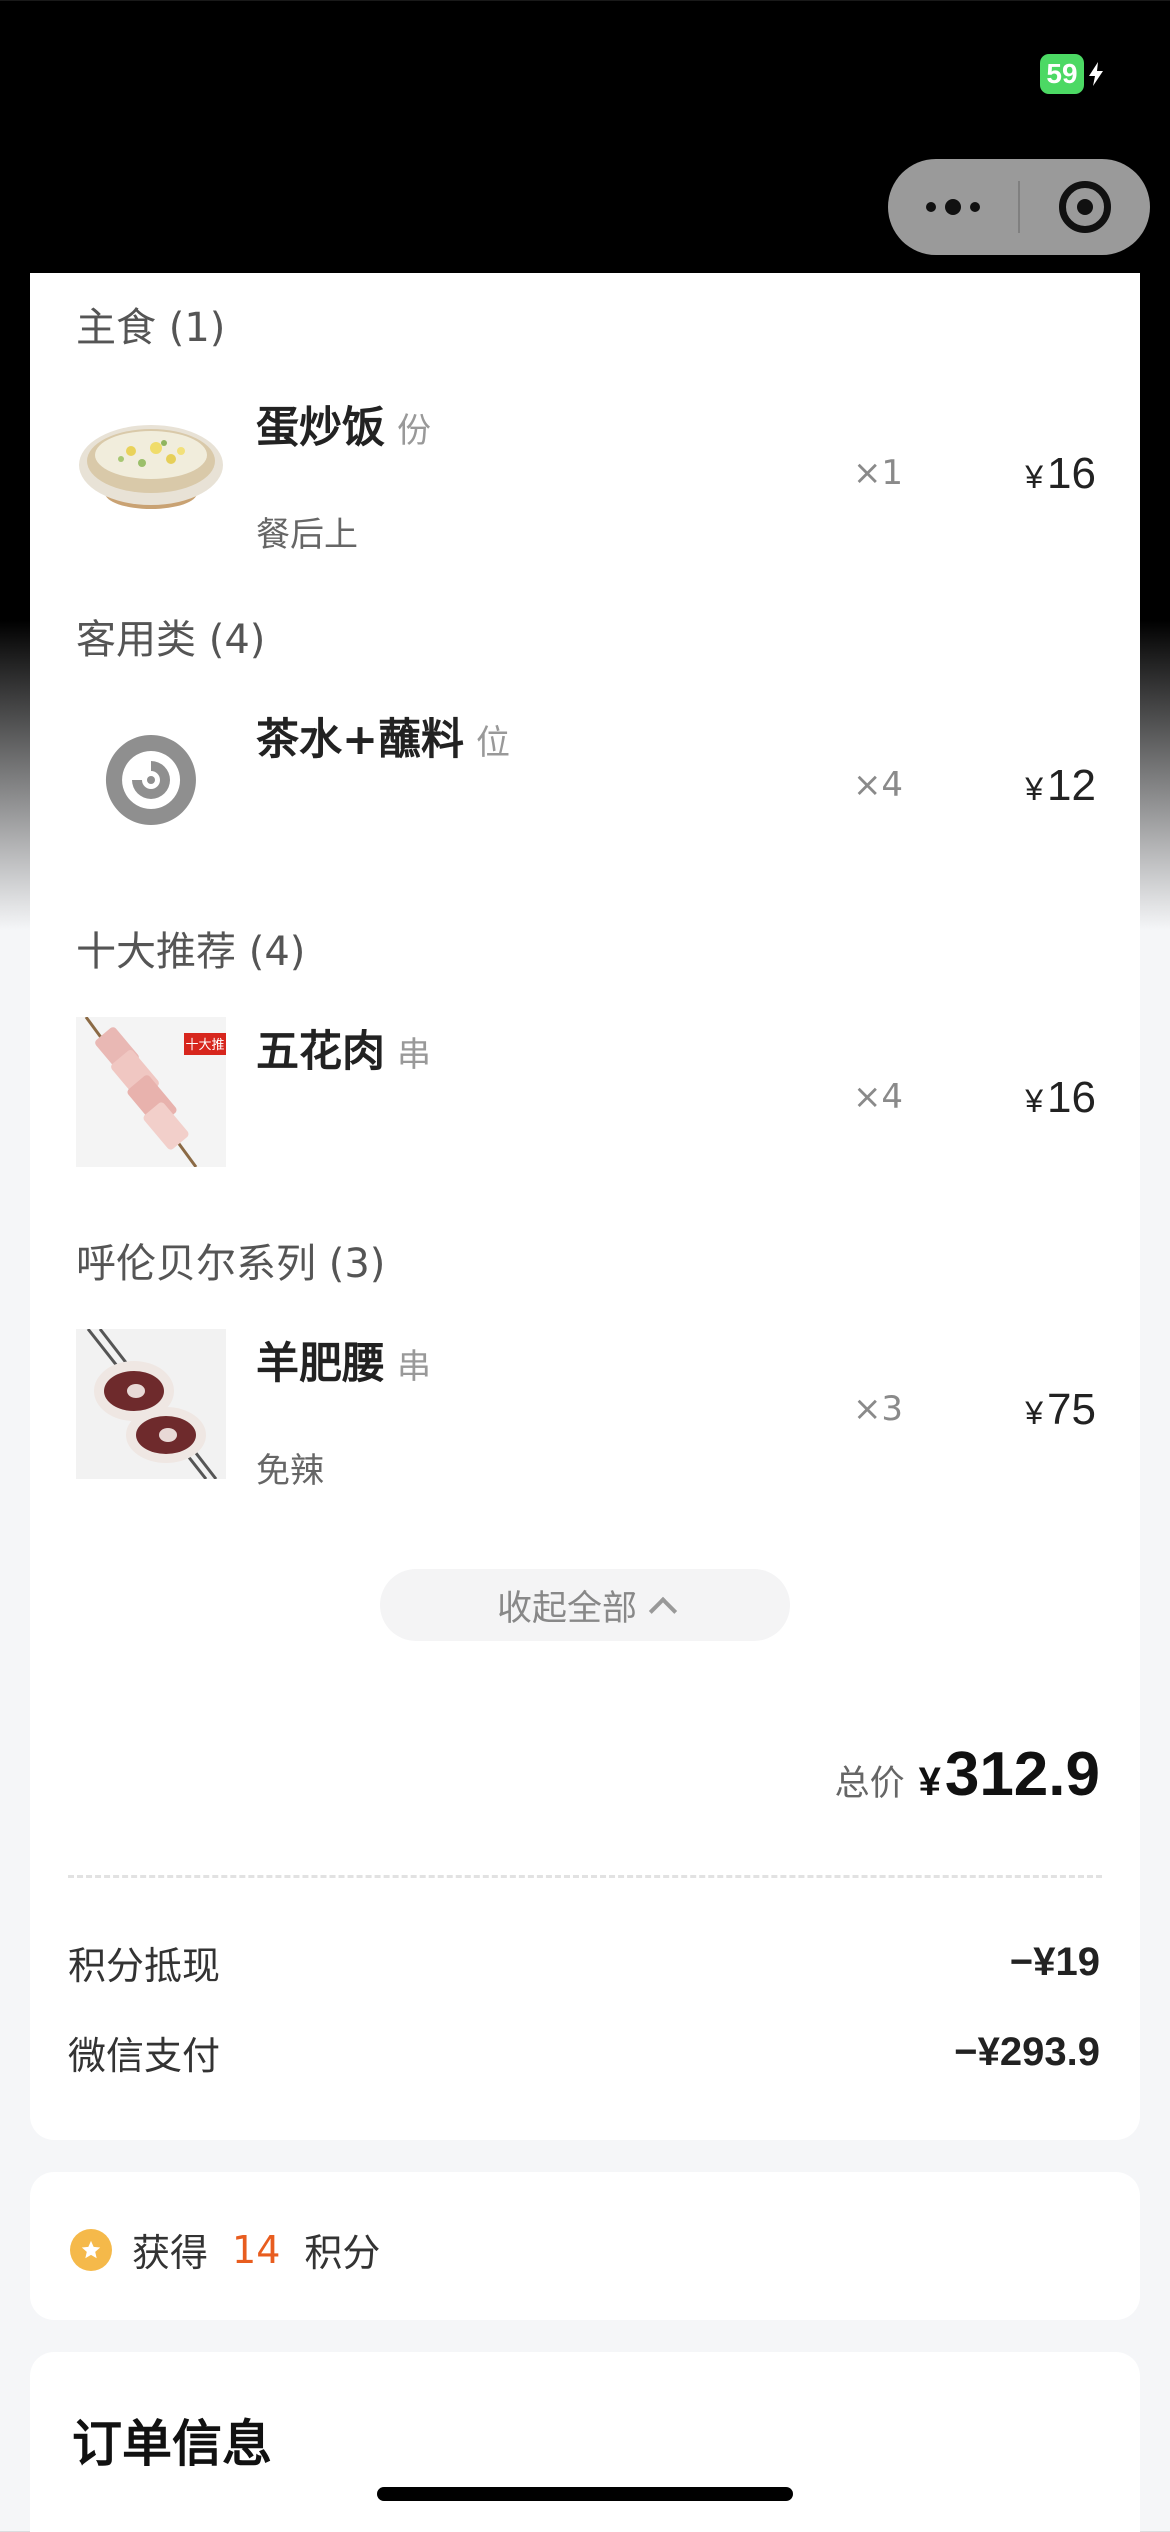 Image resolution: width=1170 pixels, height=2532 pixels. Describe the element at coordinates (585, 2246) in the screenshot. I see `points-earned-card: 获得 14 积分` at that location.